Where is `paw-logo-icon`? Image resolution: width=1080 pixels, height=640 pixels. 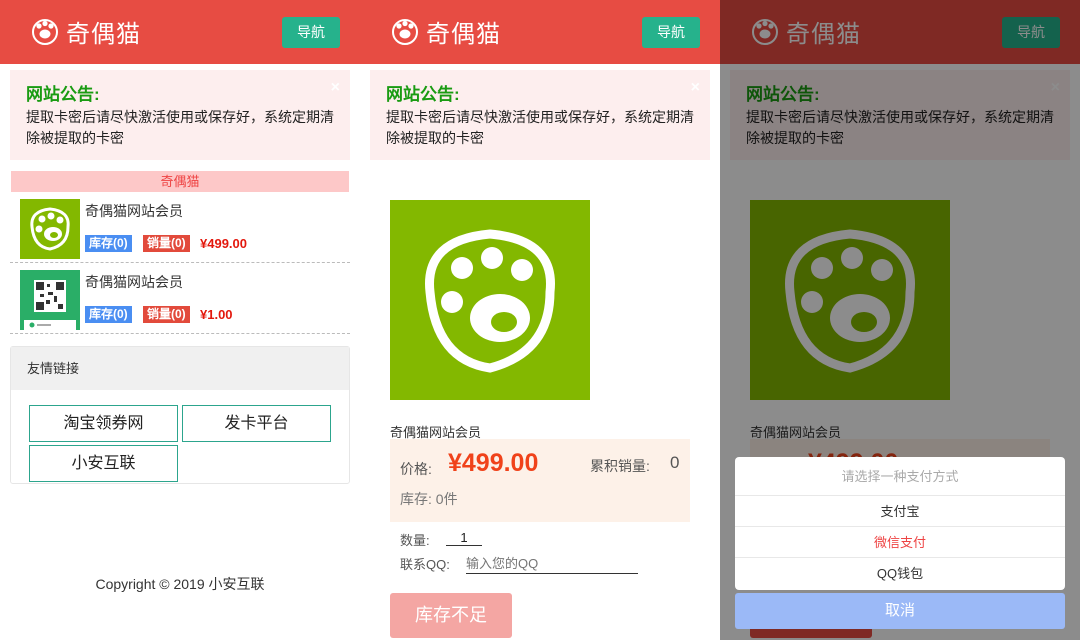 paw-logo-icon is located at coordinates (50, 229).